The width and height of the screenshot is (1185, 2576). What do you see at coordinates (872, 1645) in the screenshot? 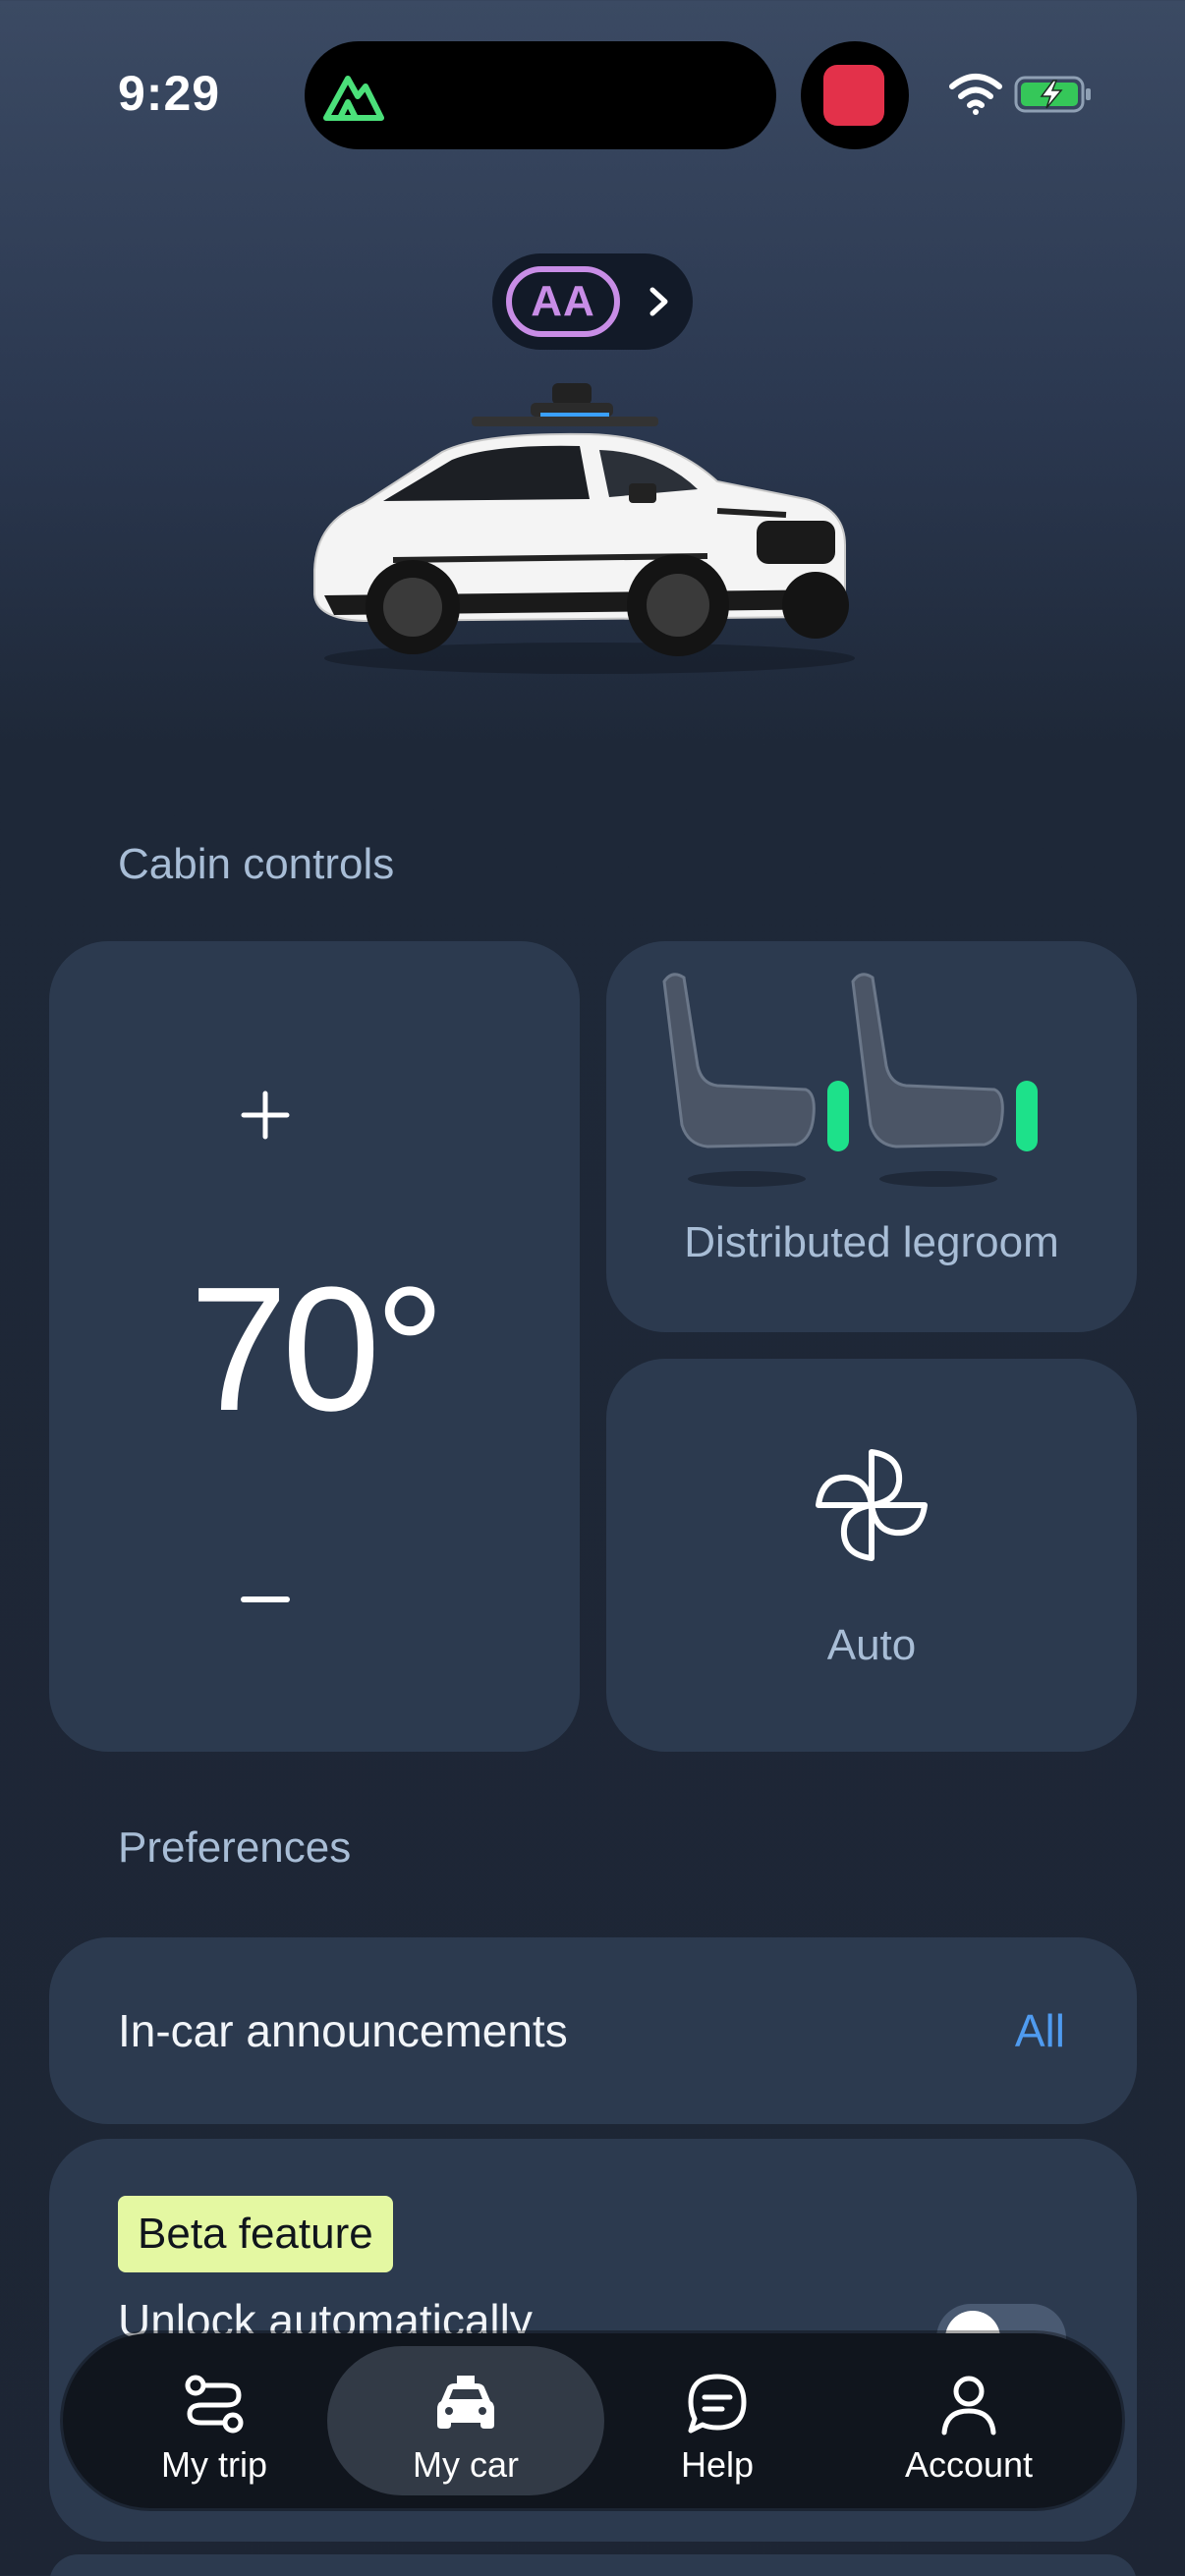
I see `fan-mode-label: Auto` at bounding box center [872, 1645].